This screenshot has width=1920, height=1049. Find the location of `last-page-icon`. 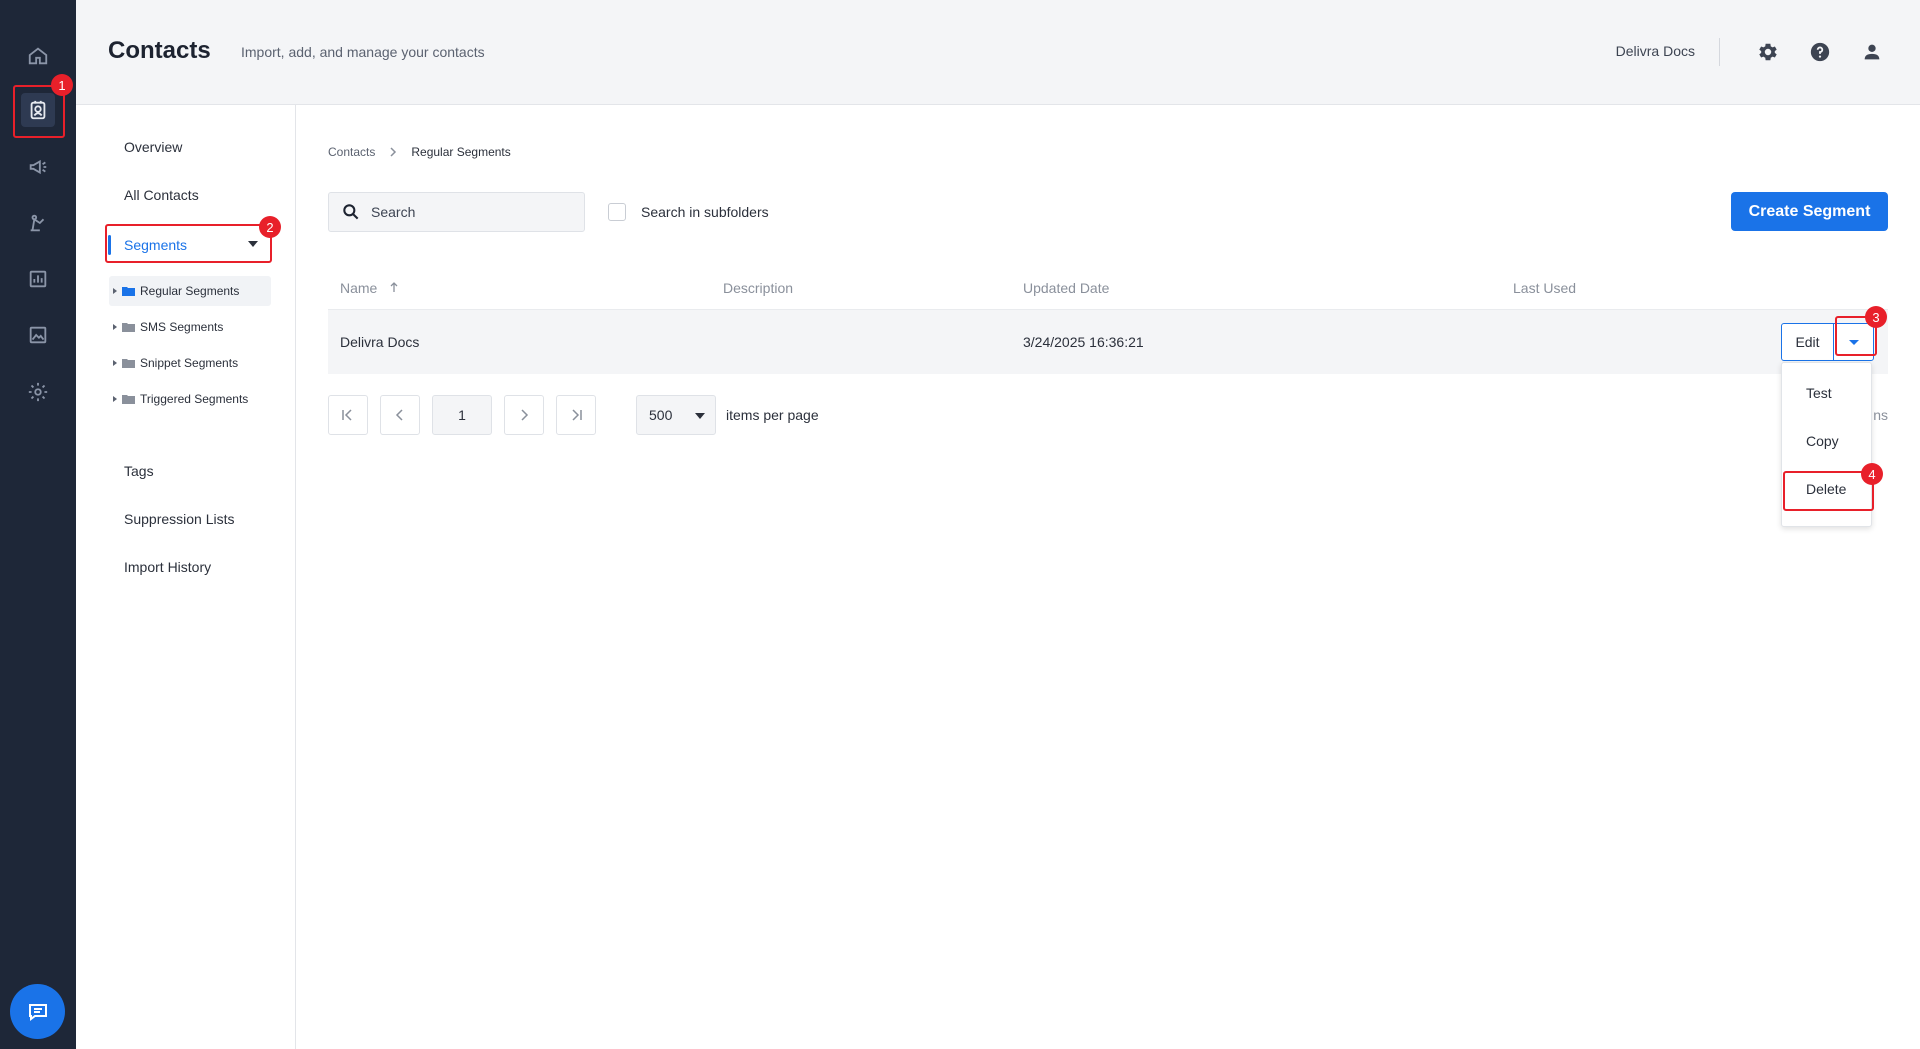

last-page-icon is located at coordinates (577, 415).